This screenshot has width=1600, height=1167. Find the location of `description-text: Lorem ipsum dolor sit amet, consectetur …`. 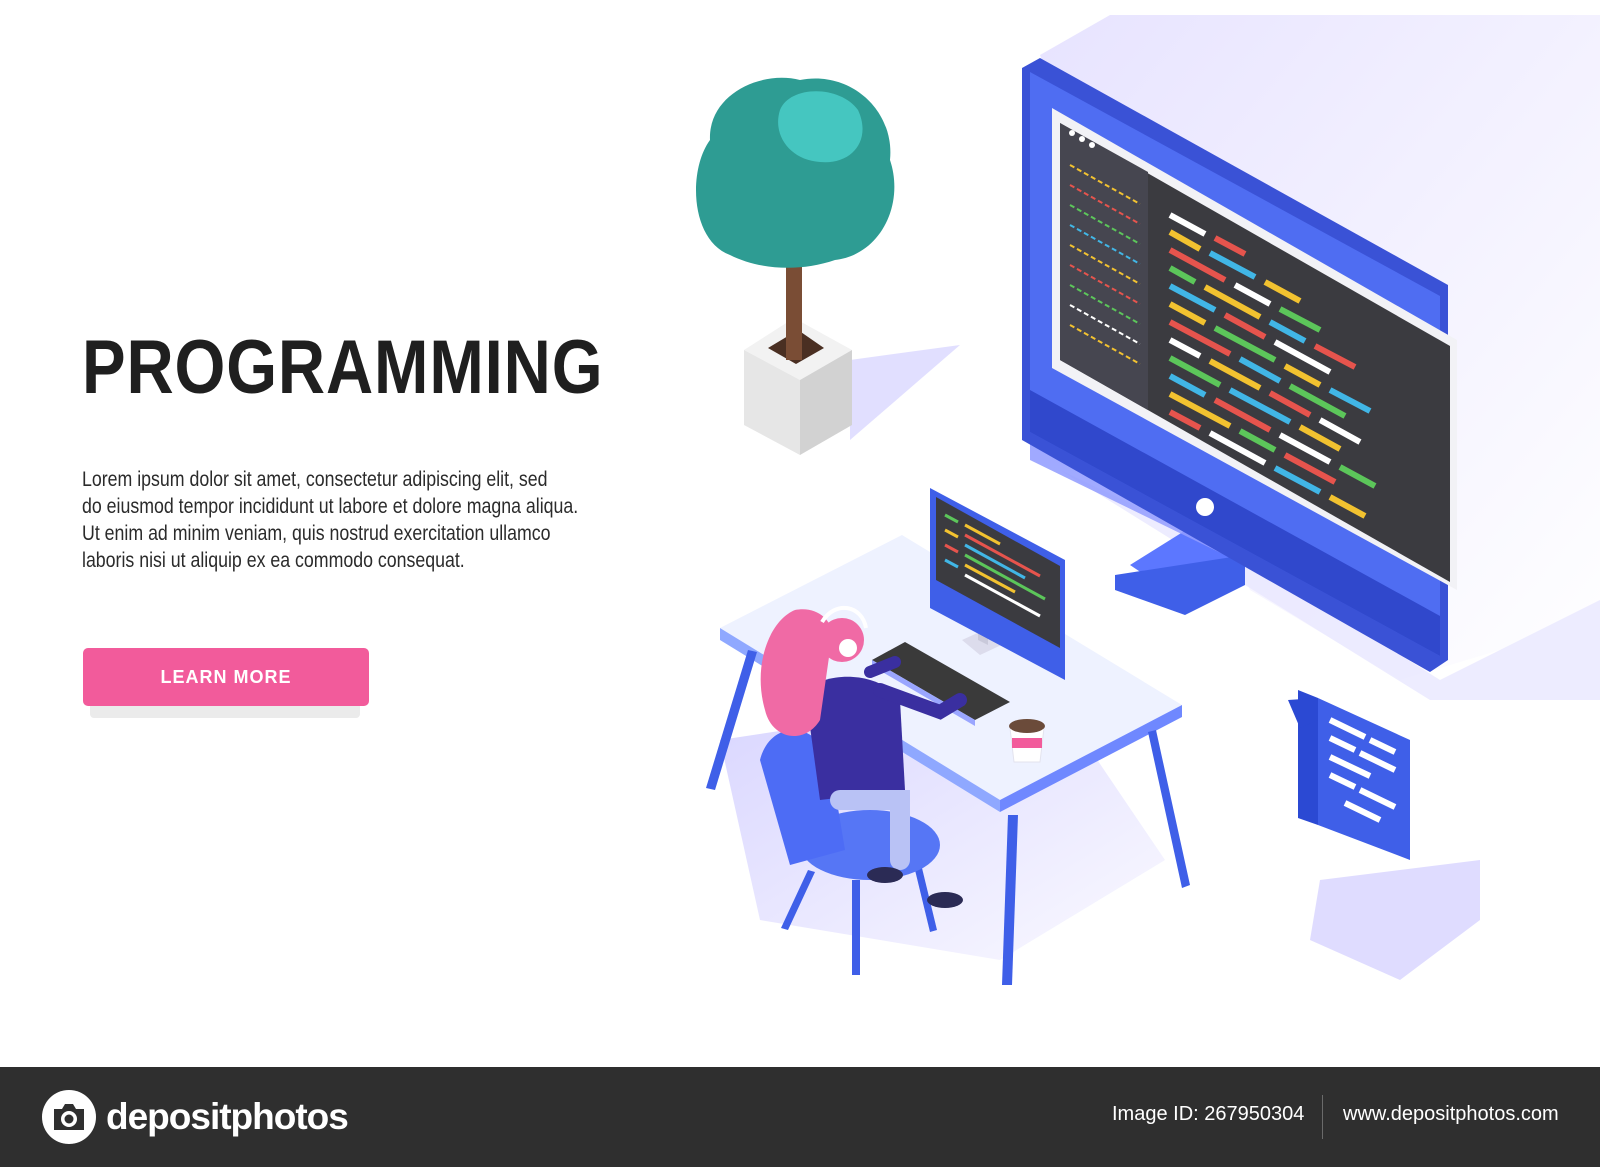

description-text: Lorem ipsum dolor sit amet, consectetur … is located at coordinates (335, 520).